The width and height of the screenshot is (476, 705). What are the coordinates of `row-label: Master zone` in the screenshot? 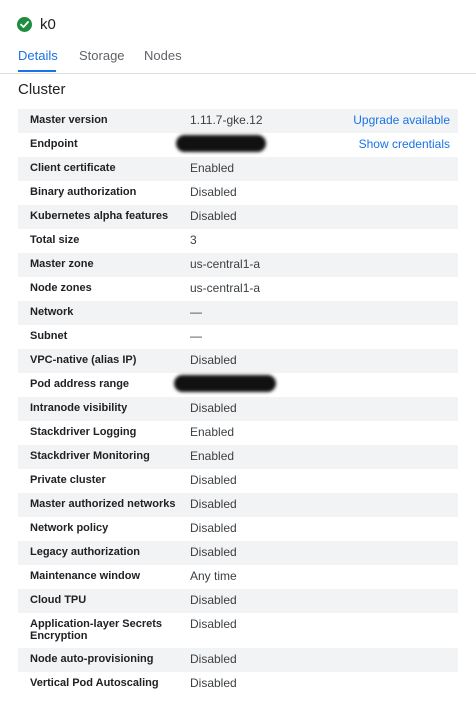 It's located at (62, 264).